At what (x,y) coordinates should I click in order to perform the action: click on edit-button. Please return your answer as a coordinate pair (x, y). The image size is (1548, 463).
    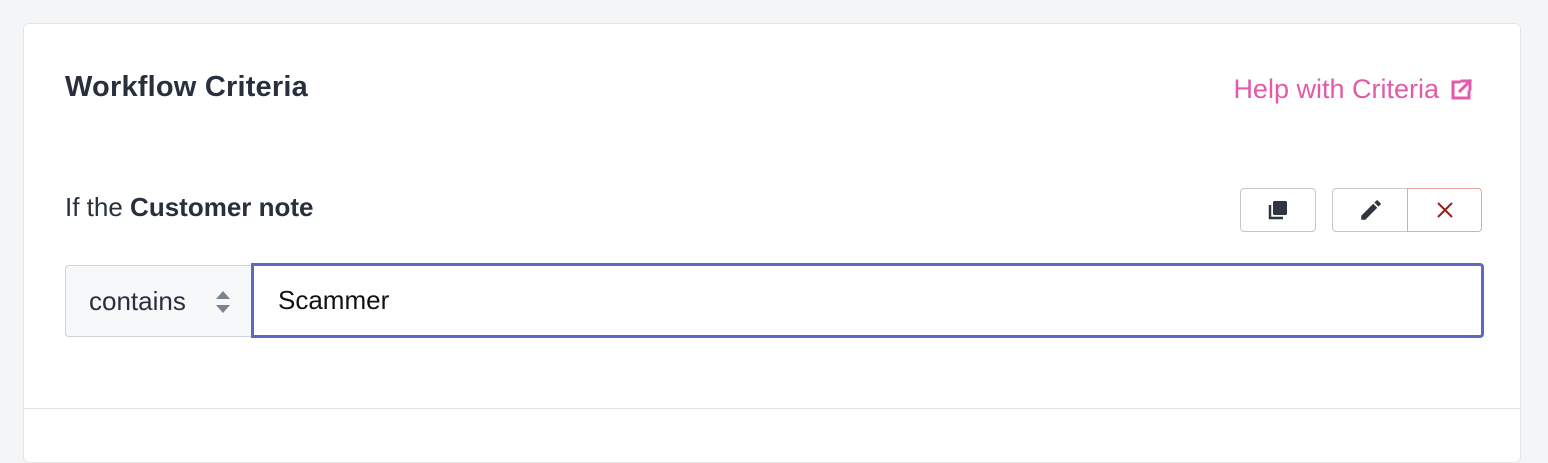
    Looking at the image, I should click on (1370, 210).